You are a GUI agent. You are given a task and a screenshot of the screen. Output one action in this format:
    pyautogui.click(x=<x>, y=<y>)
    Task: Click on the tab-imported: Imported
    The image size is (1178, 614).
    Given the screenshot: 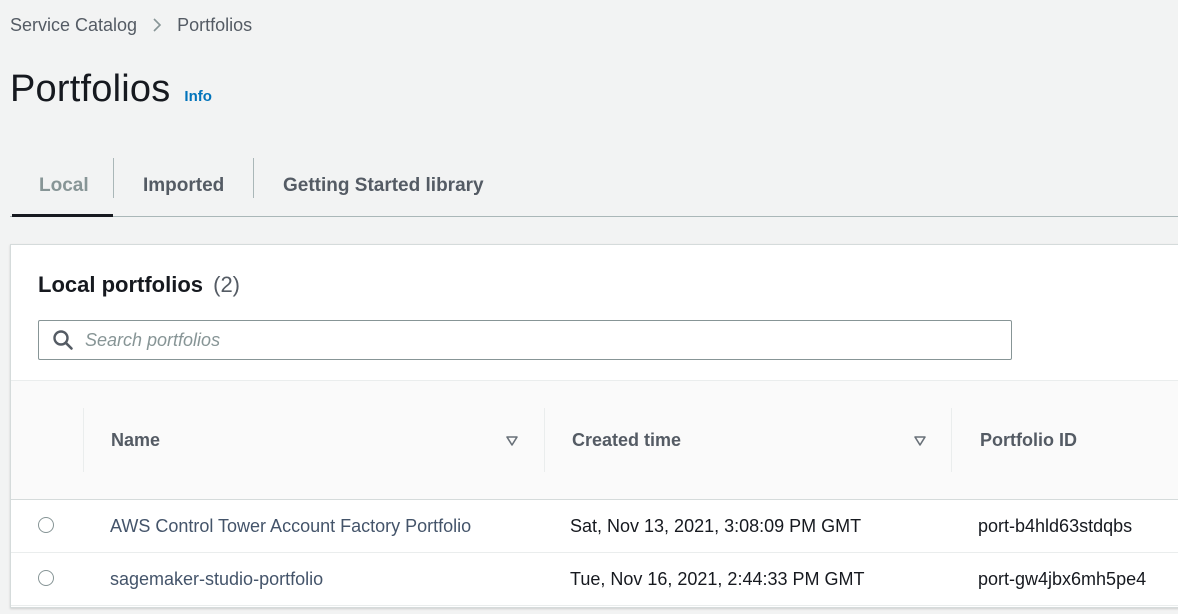 What is the action you would take?
    pyautogui.click(x=183, y=186)
    